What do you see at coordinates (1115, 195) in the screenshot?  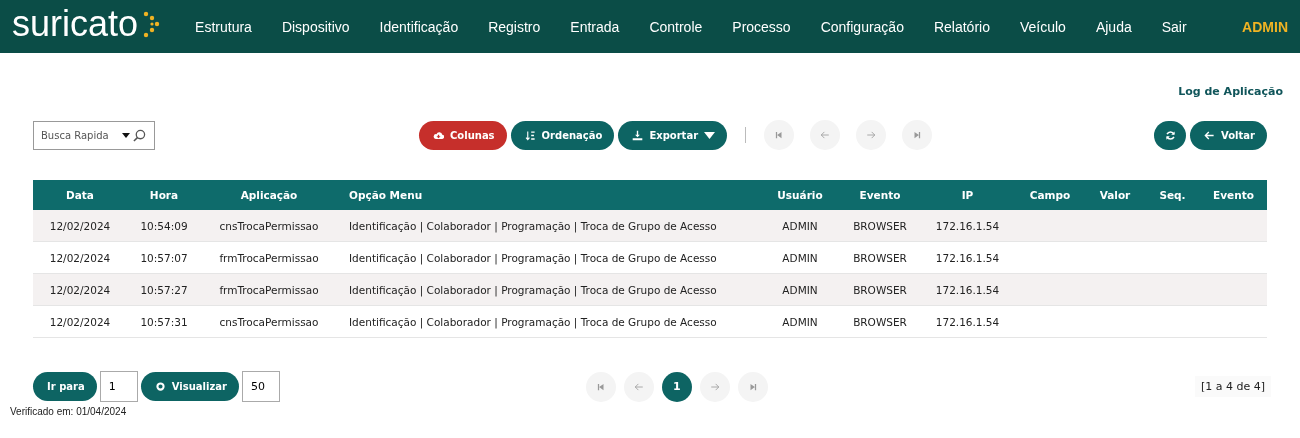 I see `column-header: Valor` at bounding box center [1115, 195].